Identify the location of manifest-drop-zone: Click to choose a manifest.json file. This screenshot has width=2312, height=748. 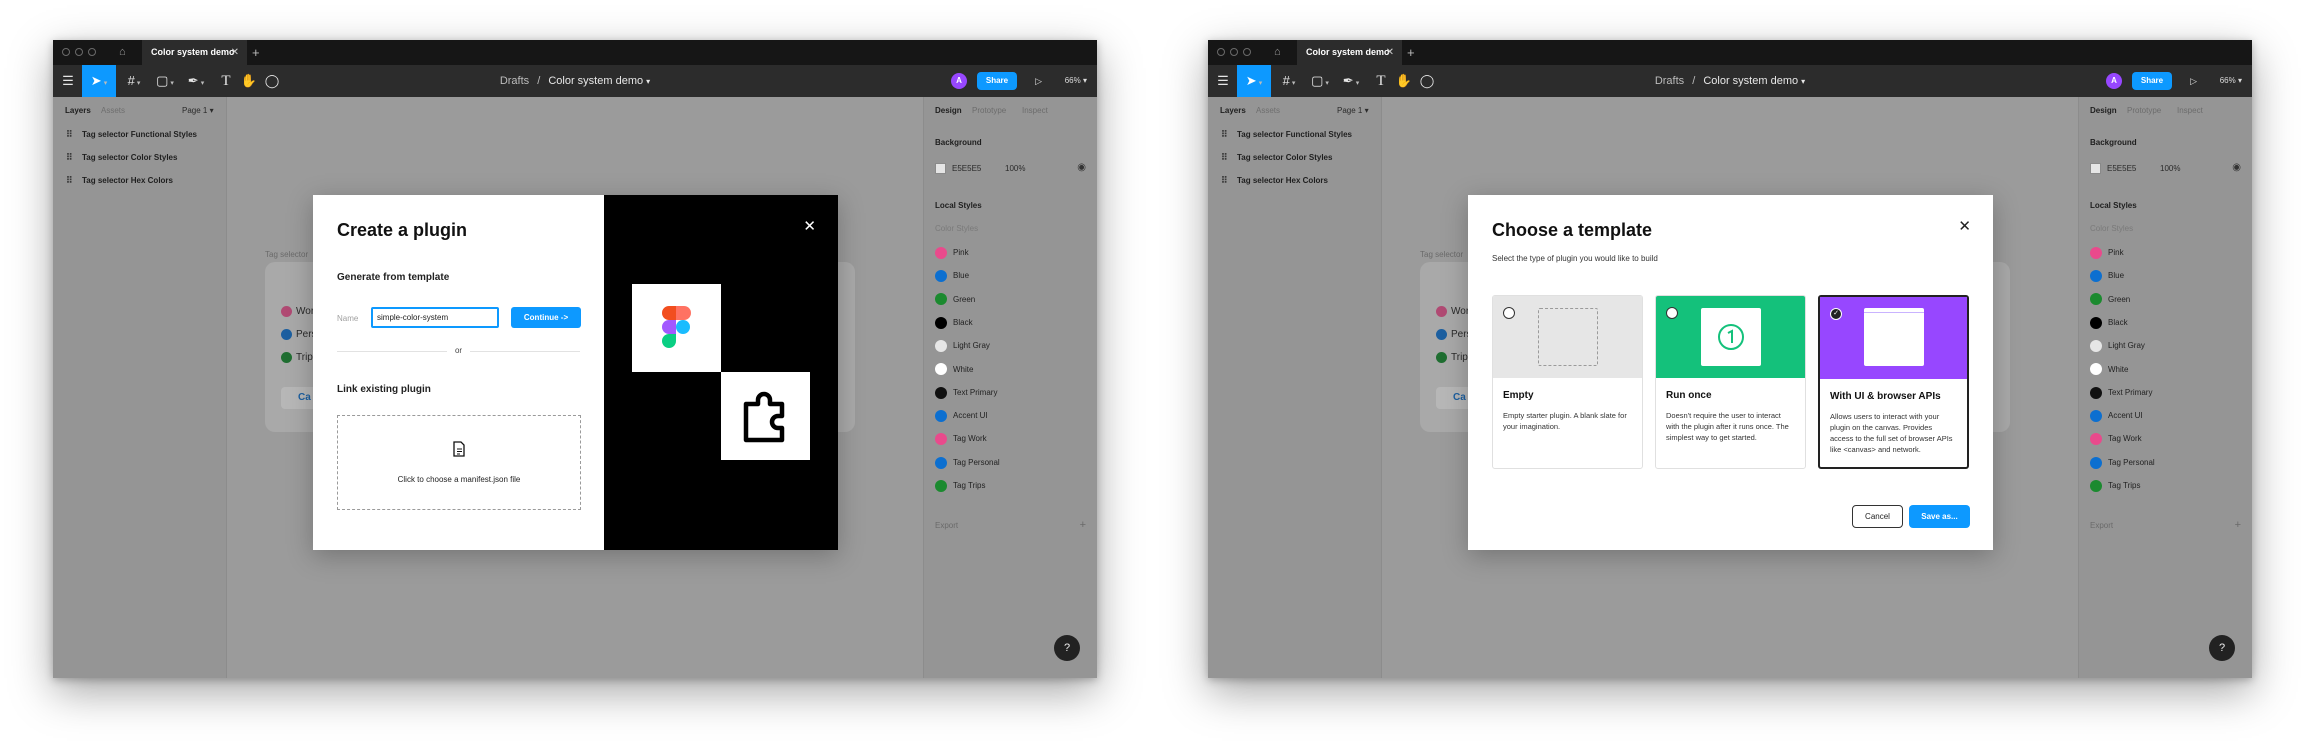
(459, 462).